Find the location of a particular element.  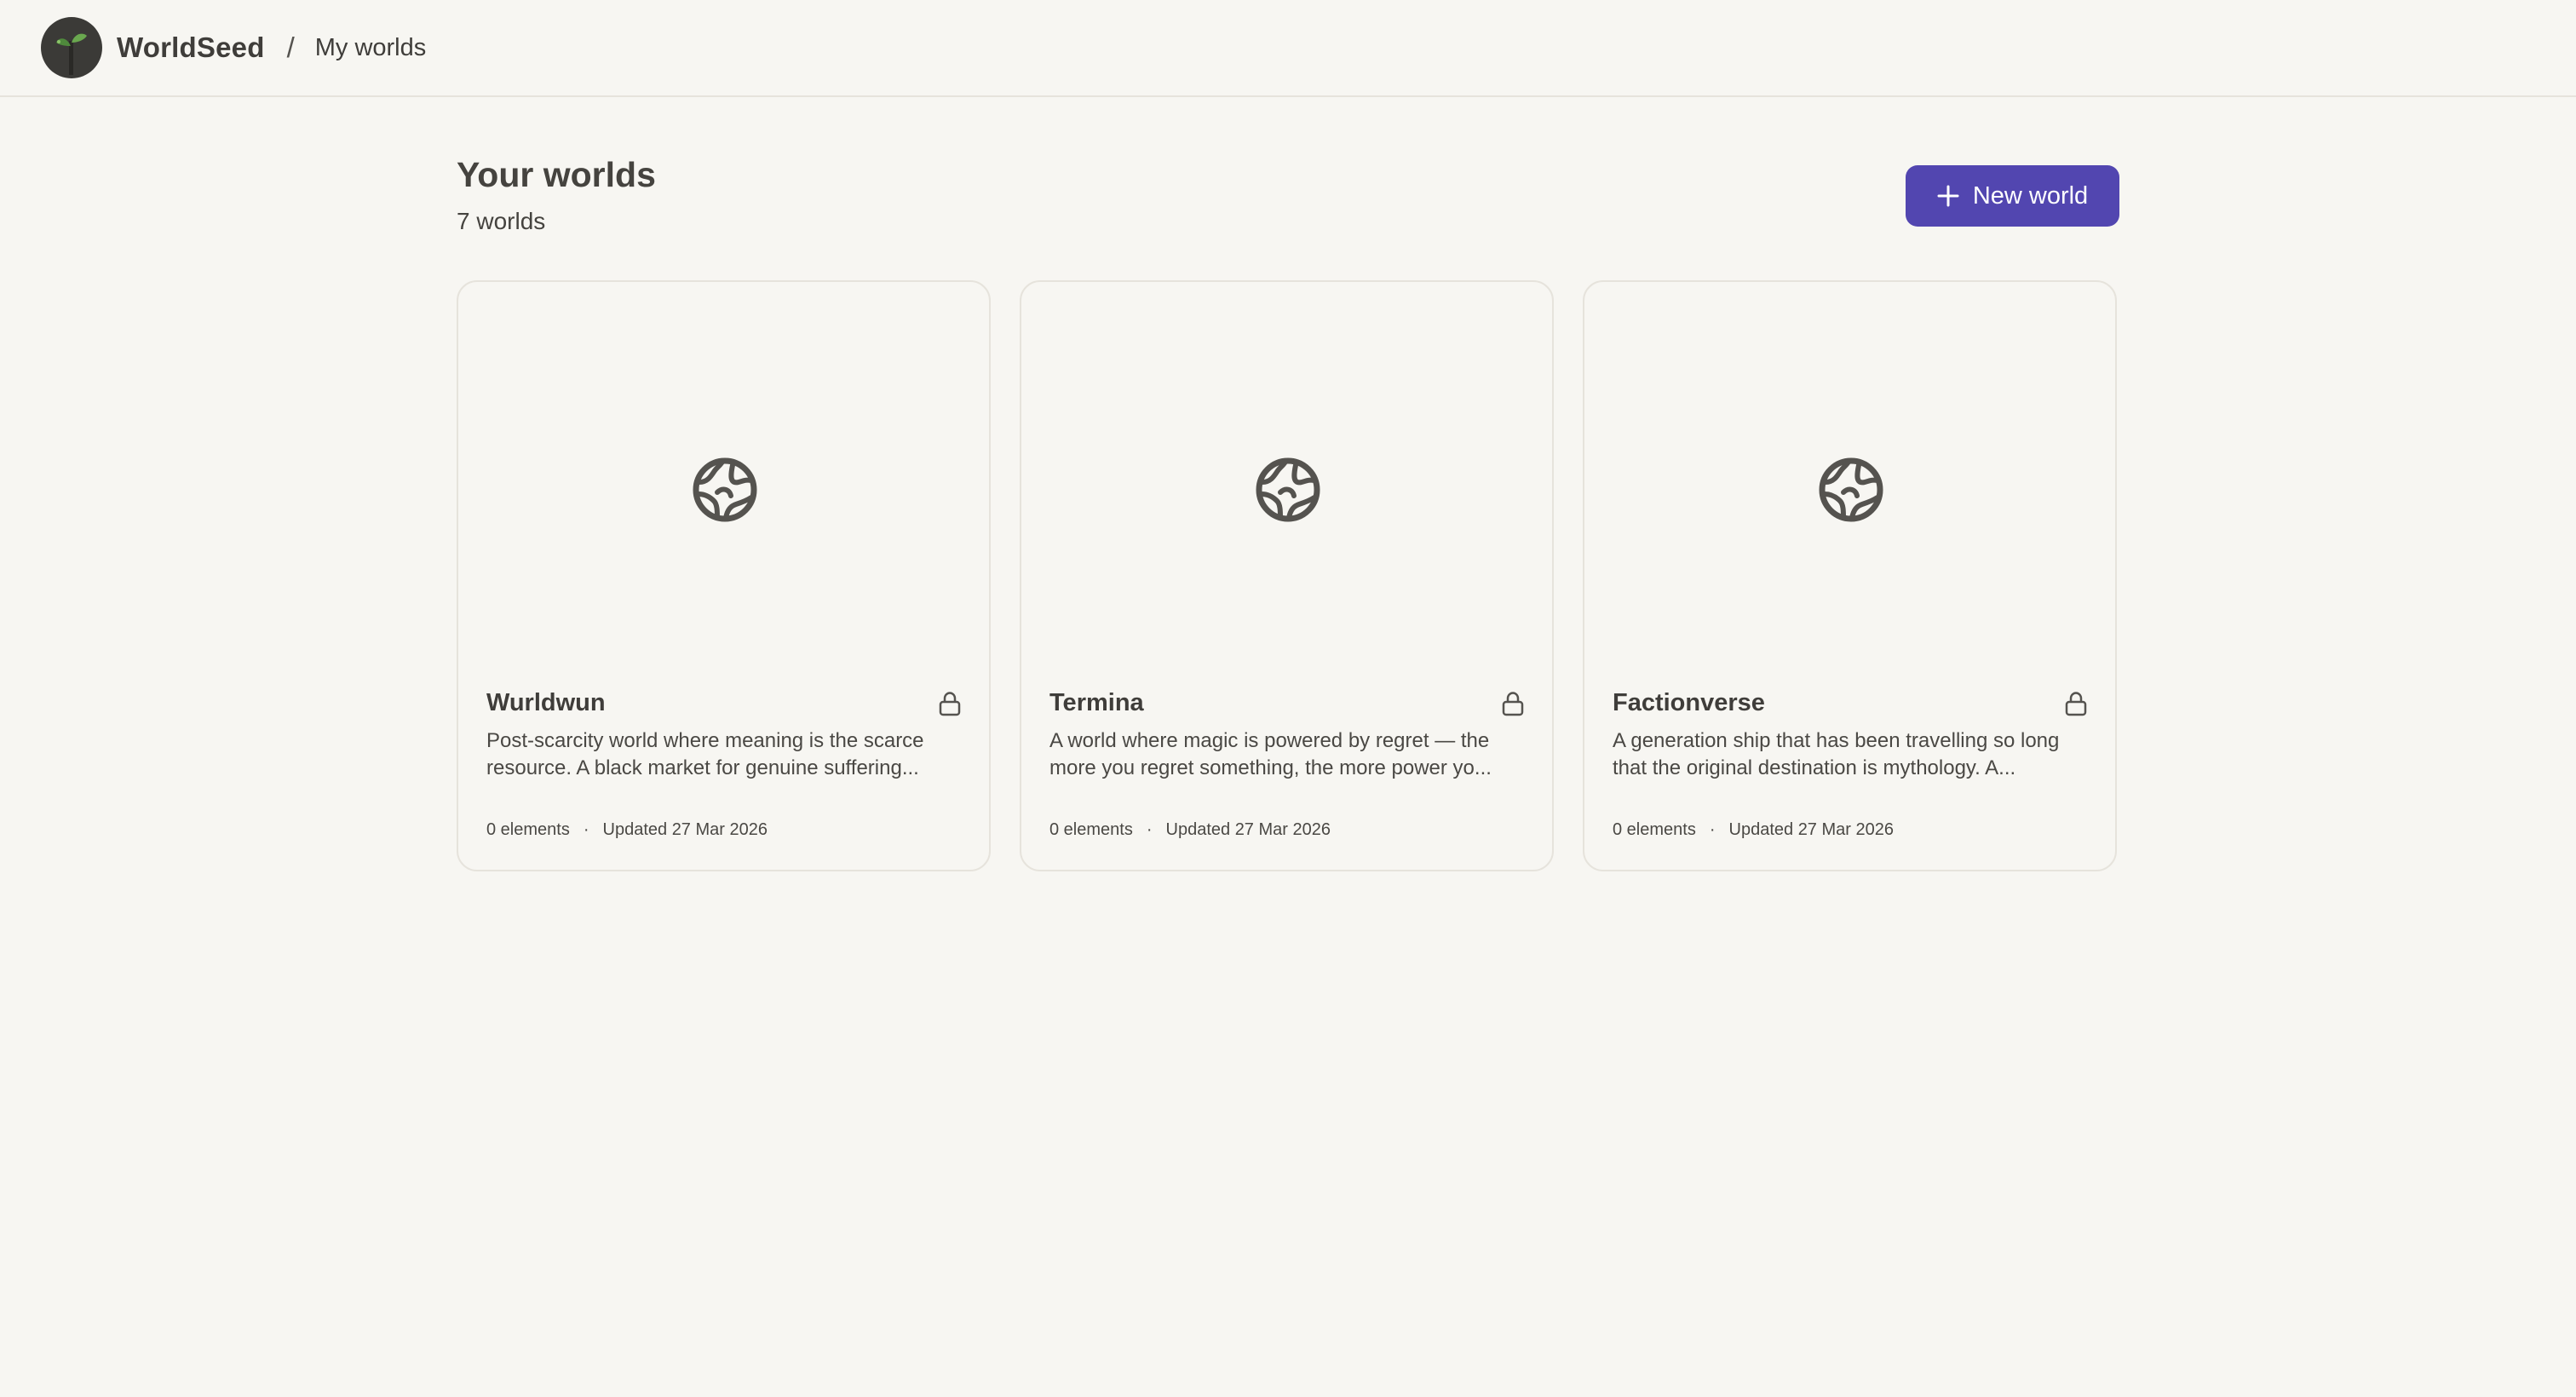

plus-icon is located at coordinates (1948, 196).